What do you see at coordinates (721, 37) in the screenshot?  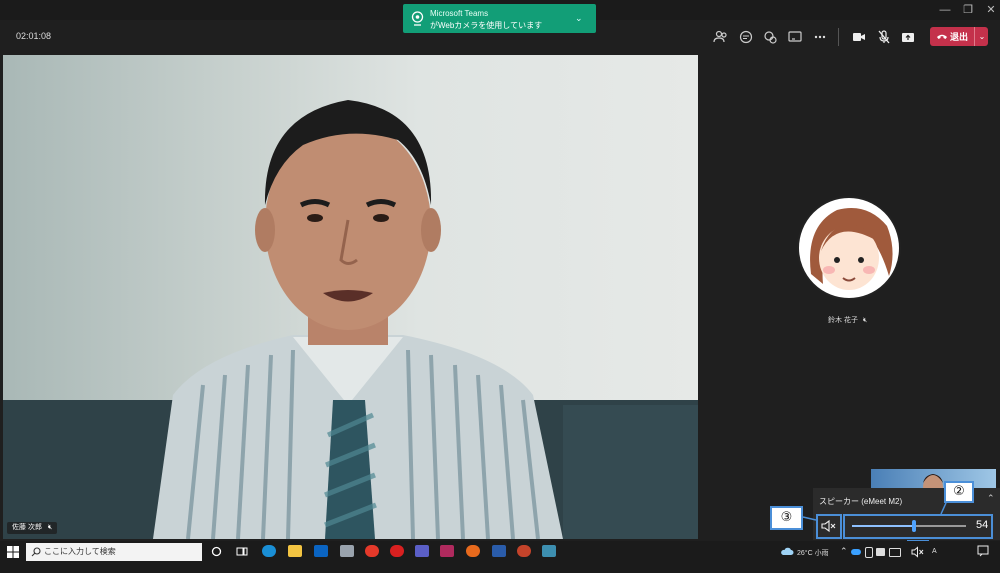 I see `people-icon` at bounding box center [721, 37].